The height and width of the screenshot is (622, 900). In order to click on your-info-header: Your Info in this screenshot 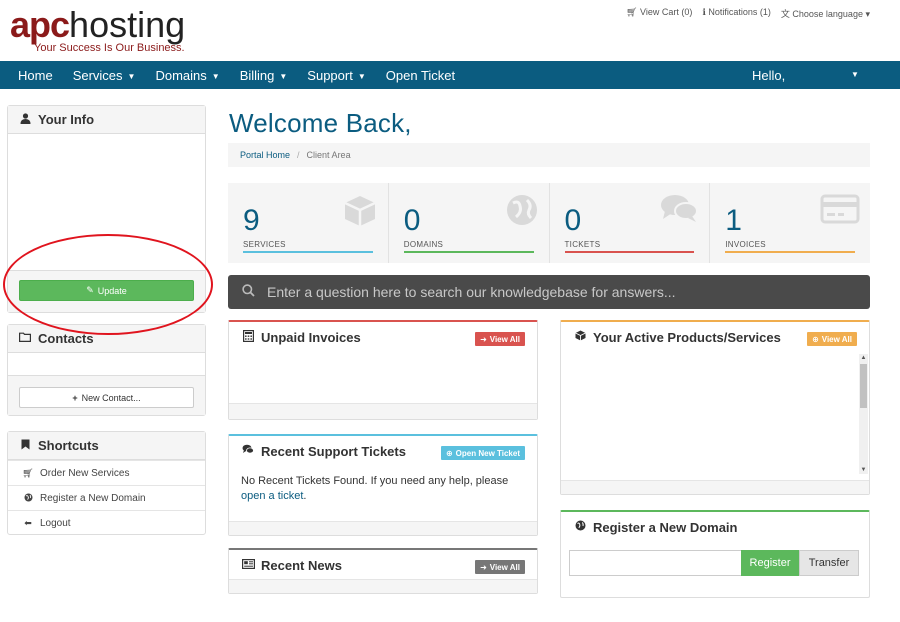, I will do `click(106, 120)`.